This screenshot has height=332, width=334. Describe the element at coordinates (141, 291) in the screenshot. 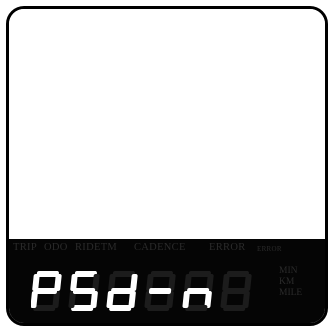

I see `segment-digits` at that location.